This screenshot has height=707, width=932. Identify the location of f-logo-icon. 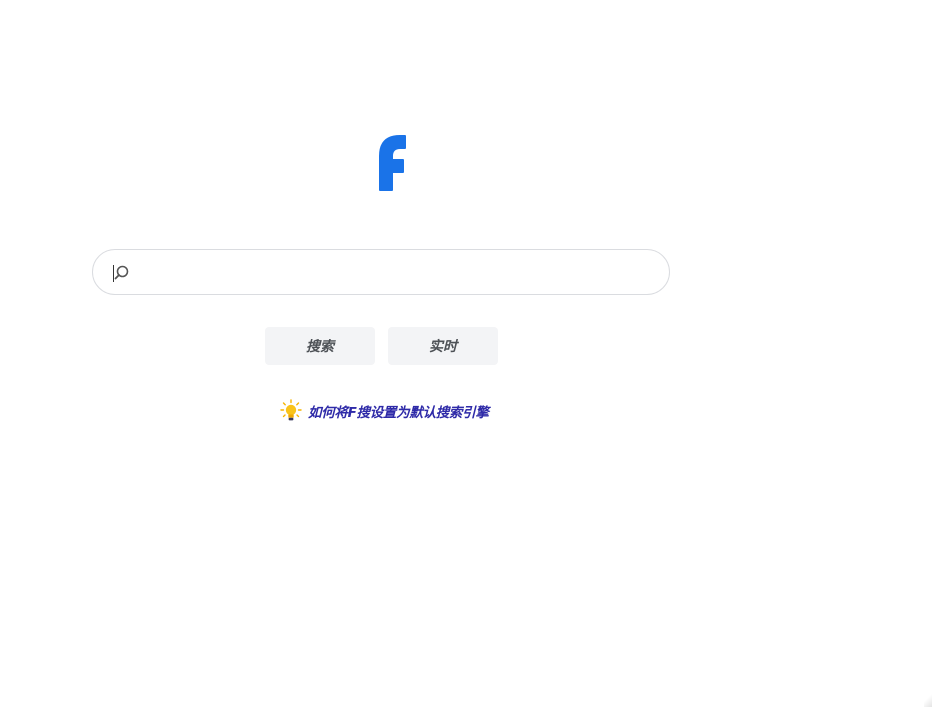
(392, 163).